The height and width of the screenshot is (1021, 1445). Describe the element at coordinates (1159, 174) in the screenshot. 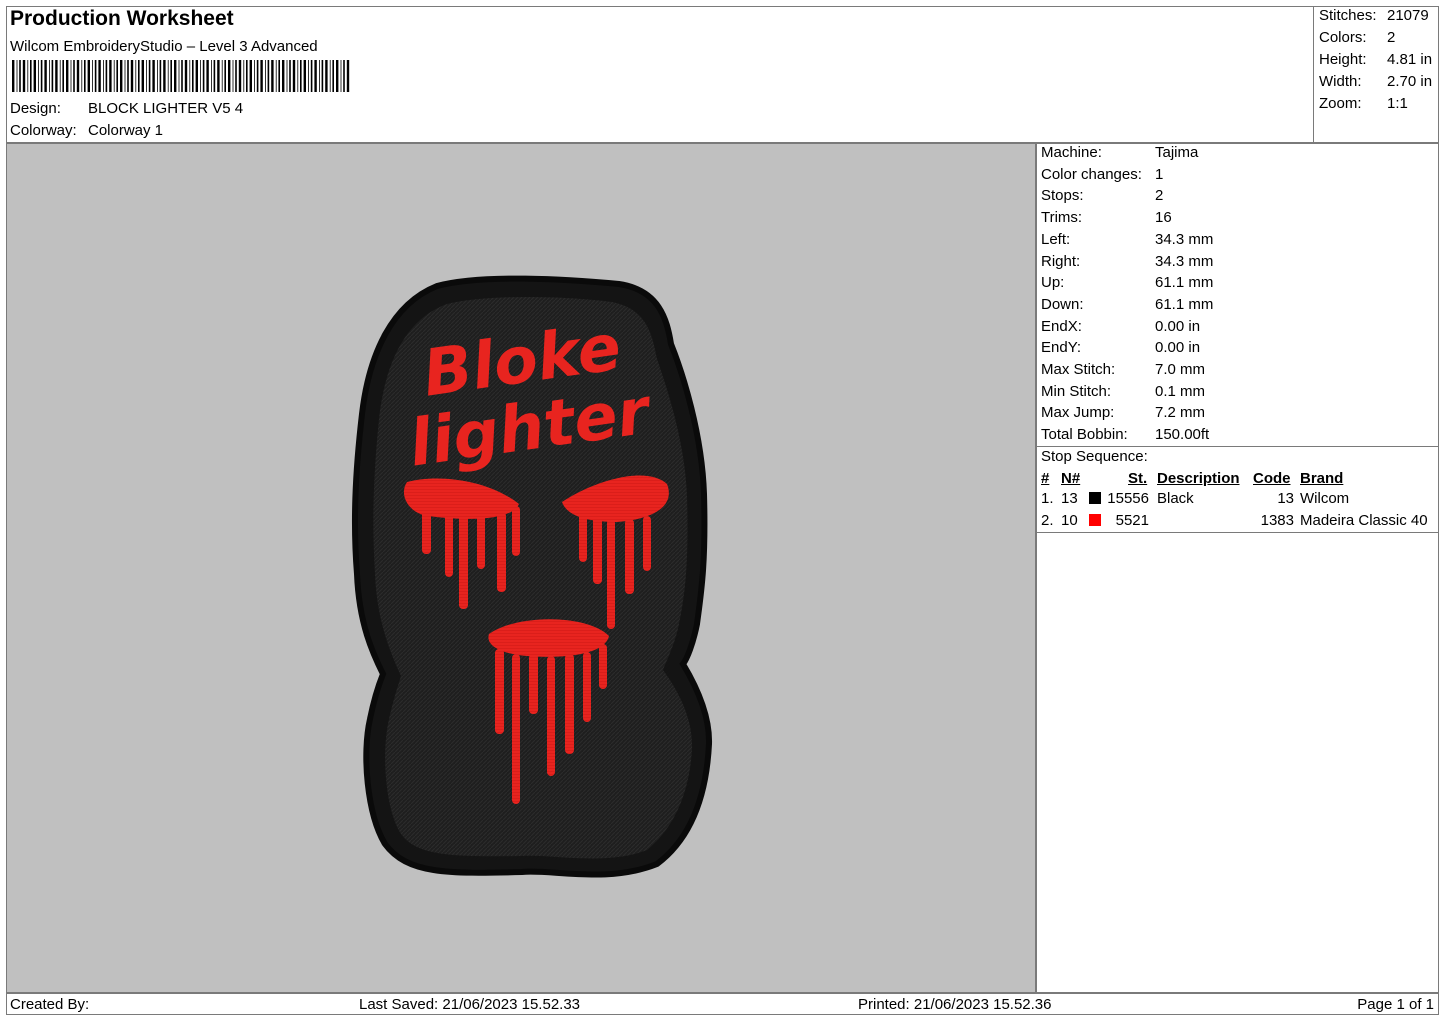

I see `info-value: 1` at that location.